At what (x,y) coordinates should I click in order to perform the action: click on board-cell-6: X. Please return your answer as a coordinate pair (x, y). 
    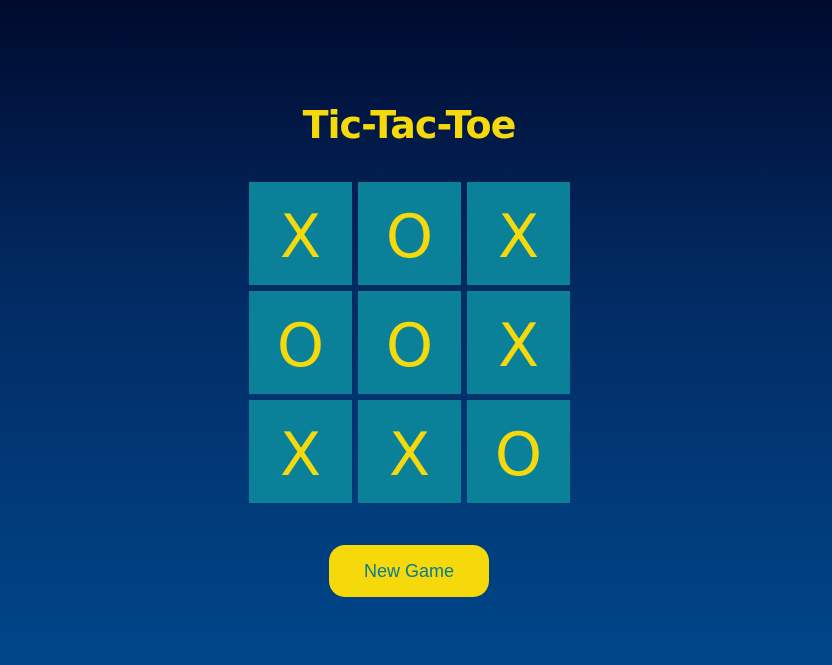
    Looking at the image, I should click on (518, 342).